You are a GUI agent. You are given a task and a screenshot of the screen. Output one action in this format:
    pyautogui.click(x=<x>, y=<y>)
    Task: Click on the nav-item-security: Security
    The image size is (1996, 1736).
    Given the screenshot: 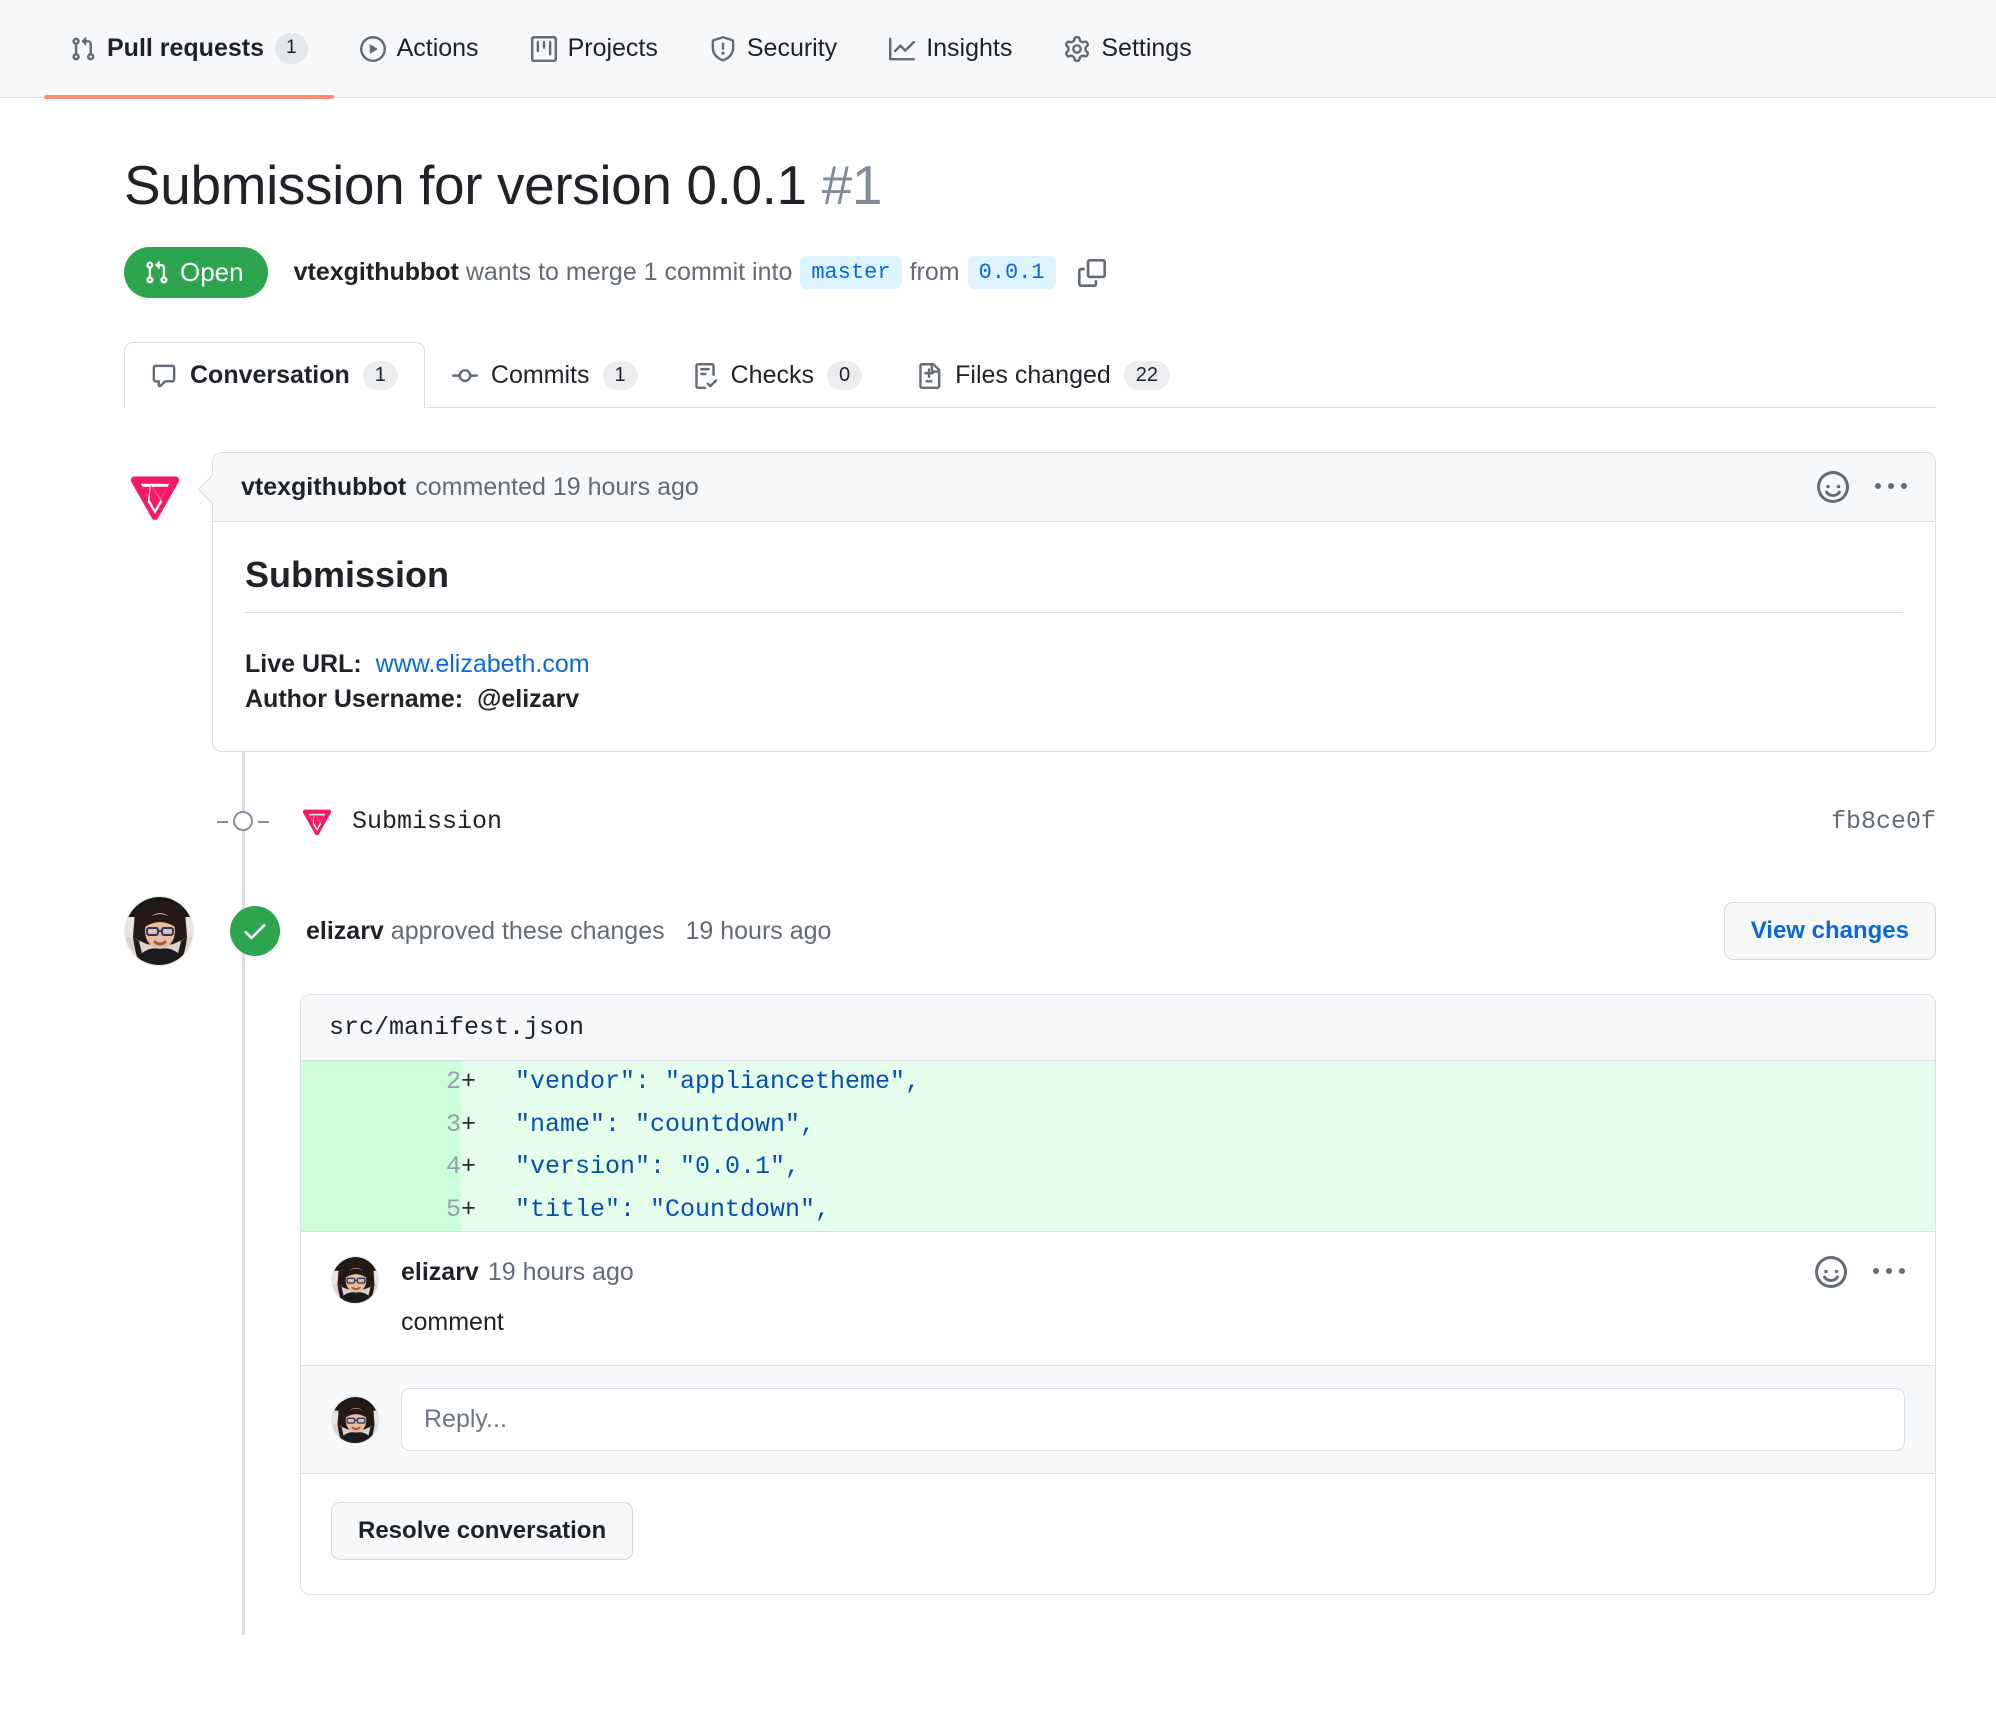 What is the action you would take?
    pyautogui.click(x=773, y=49)
    